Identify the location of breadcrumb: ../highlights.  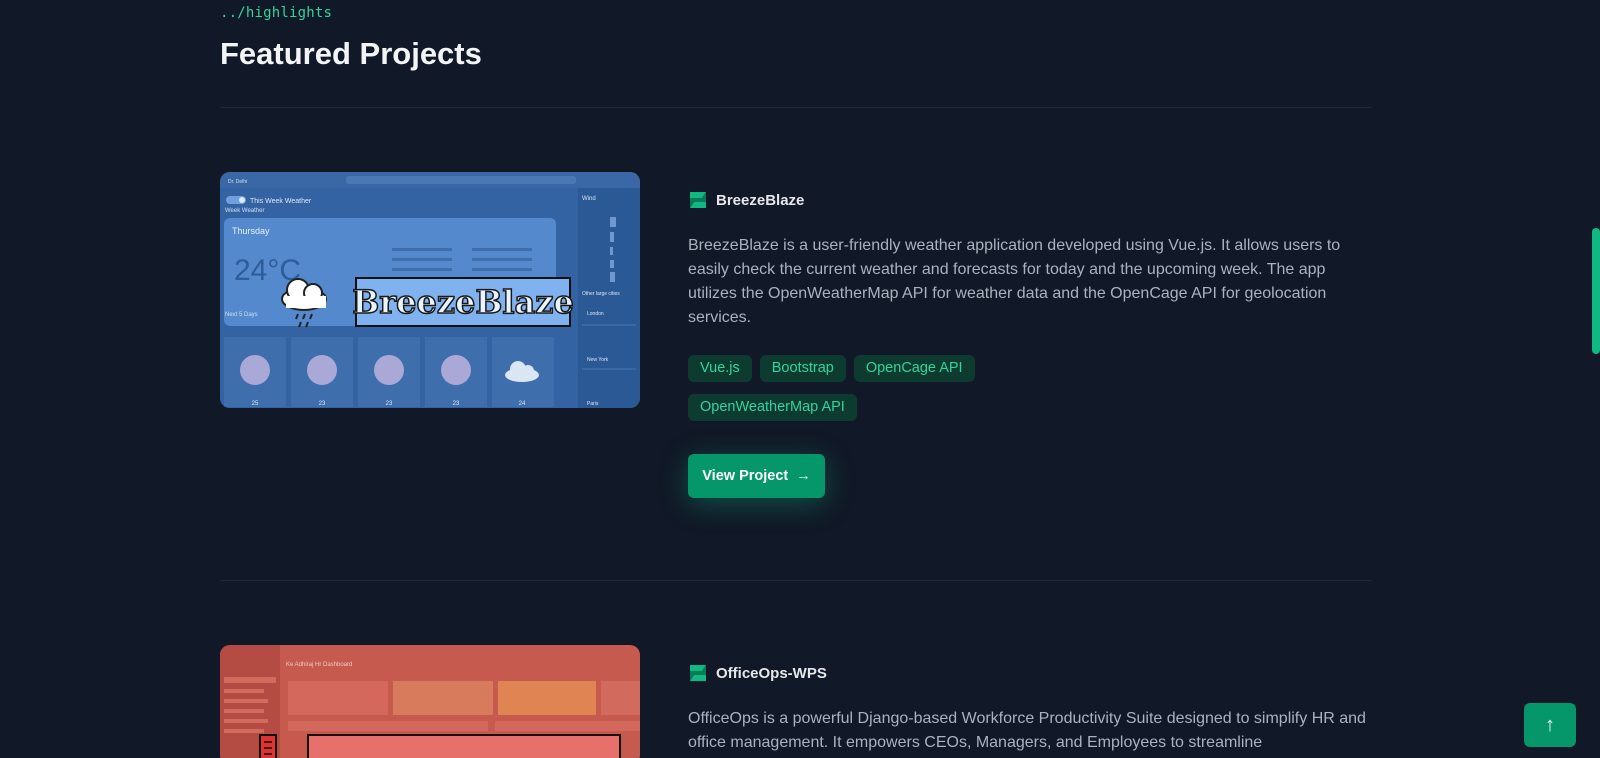
(276, 13).